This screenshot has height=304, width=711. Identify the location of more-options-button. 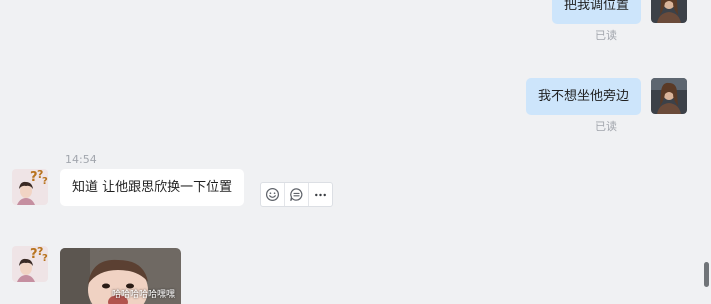
(320, 194).